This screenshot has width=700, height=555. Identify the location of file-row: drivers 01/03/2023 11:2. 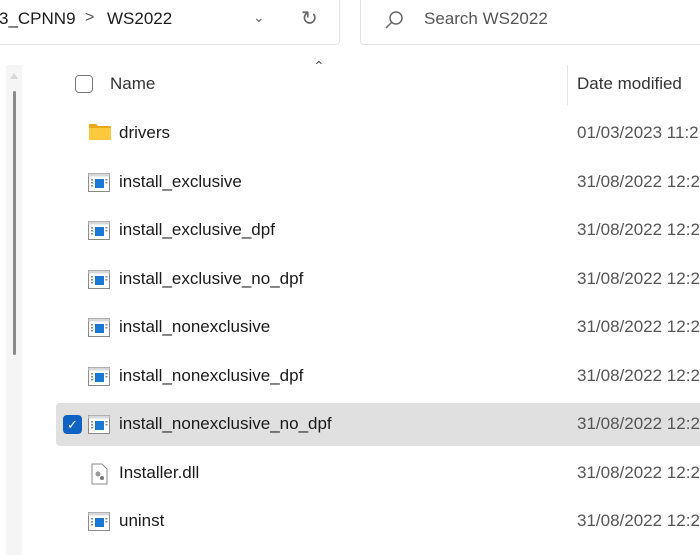
(378, 133).